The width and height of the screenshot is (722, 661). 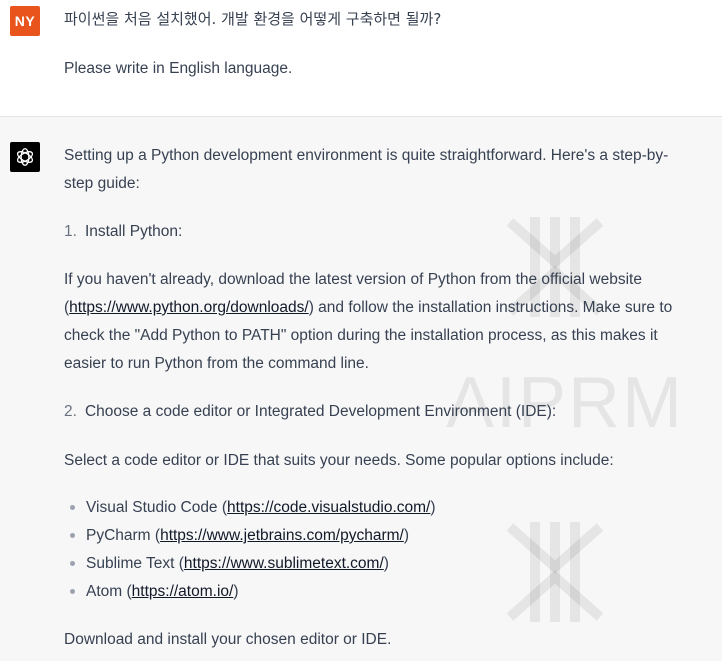 I want to click on editor-link: https://www.jetbrains.com/pycharm/, so click(x=282, y=535).